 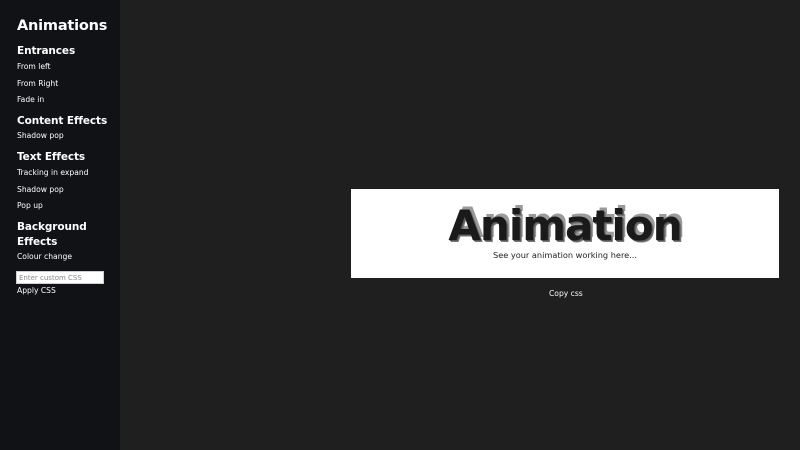 What do you see at coordinates (36, 291) in the screenshot?
I see `apply-css-button: Apply CSS` at bounding box center [36, 291].